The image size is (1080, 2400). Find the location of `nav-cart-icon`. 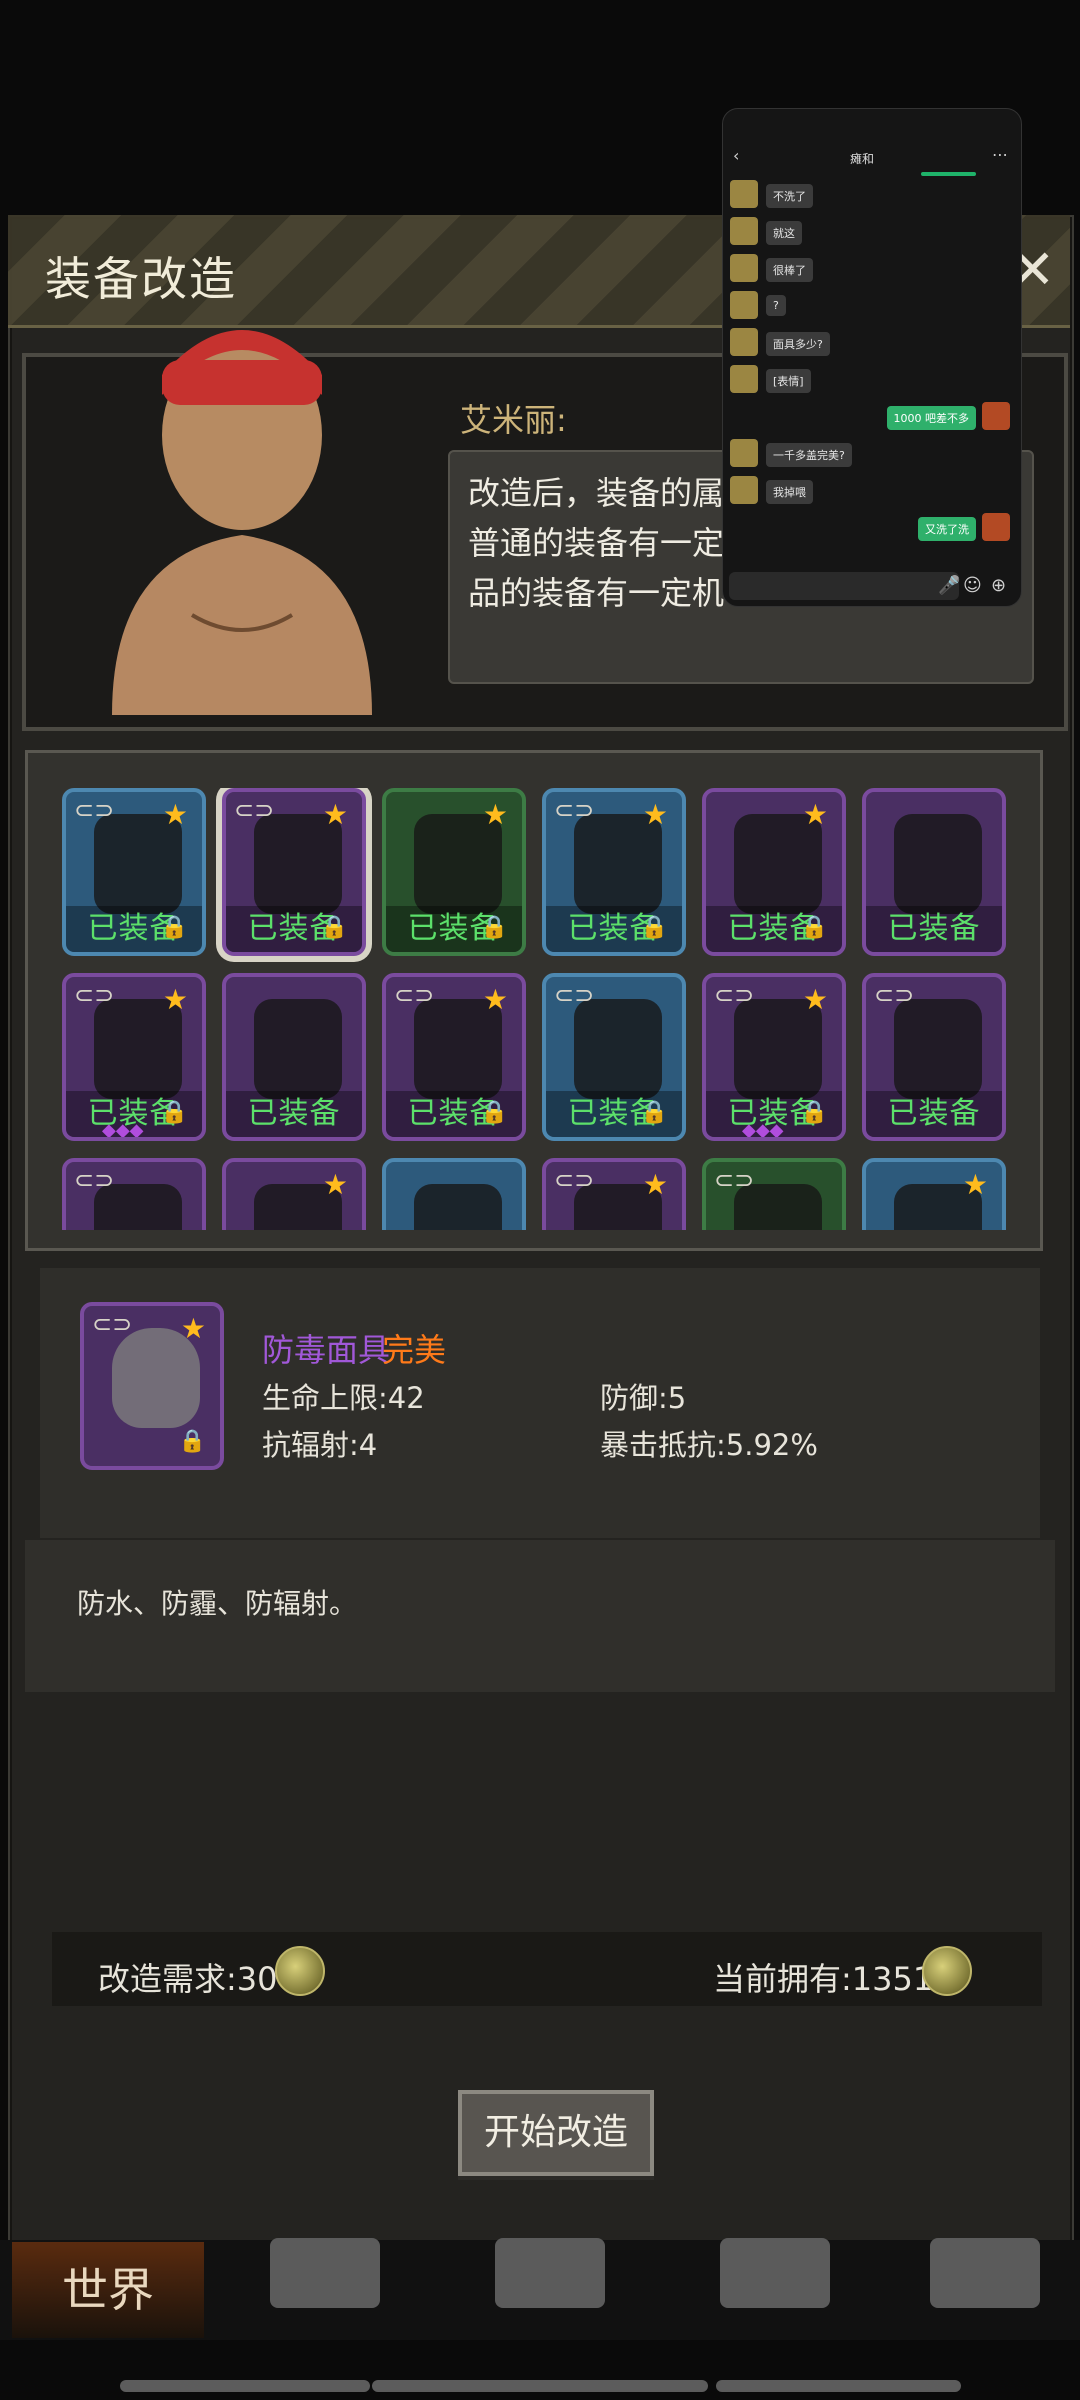

nav-cart-icon is located at coordinates (985, 2273).